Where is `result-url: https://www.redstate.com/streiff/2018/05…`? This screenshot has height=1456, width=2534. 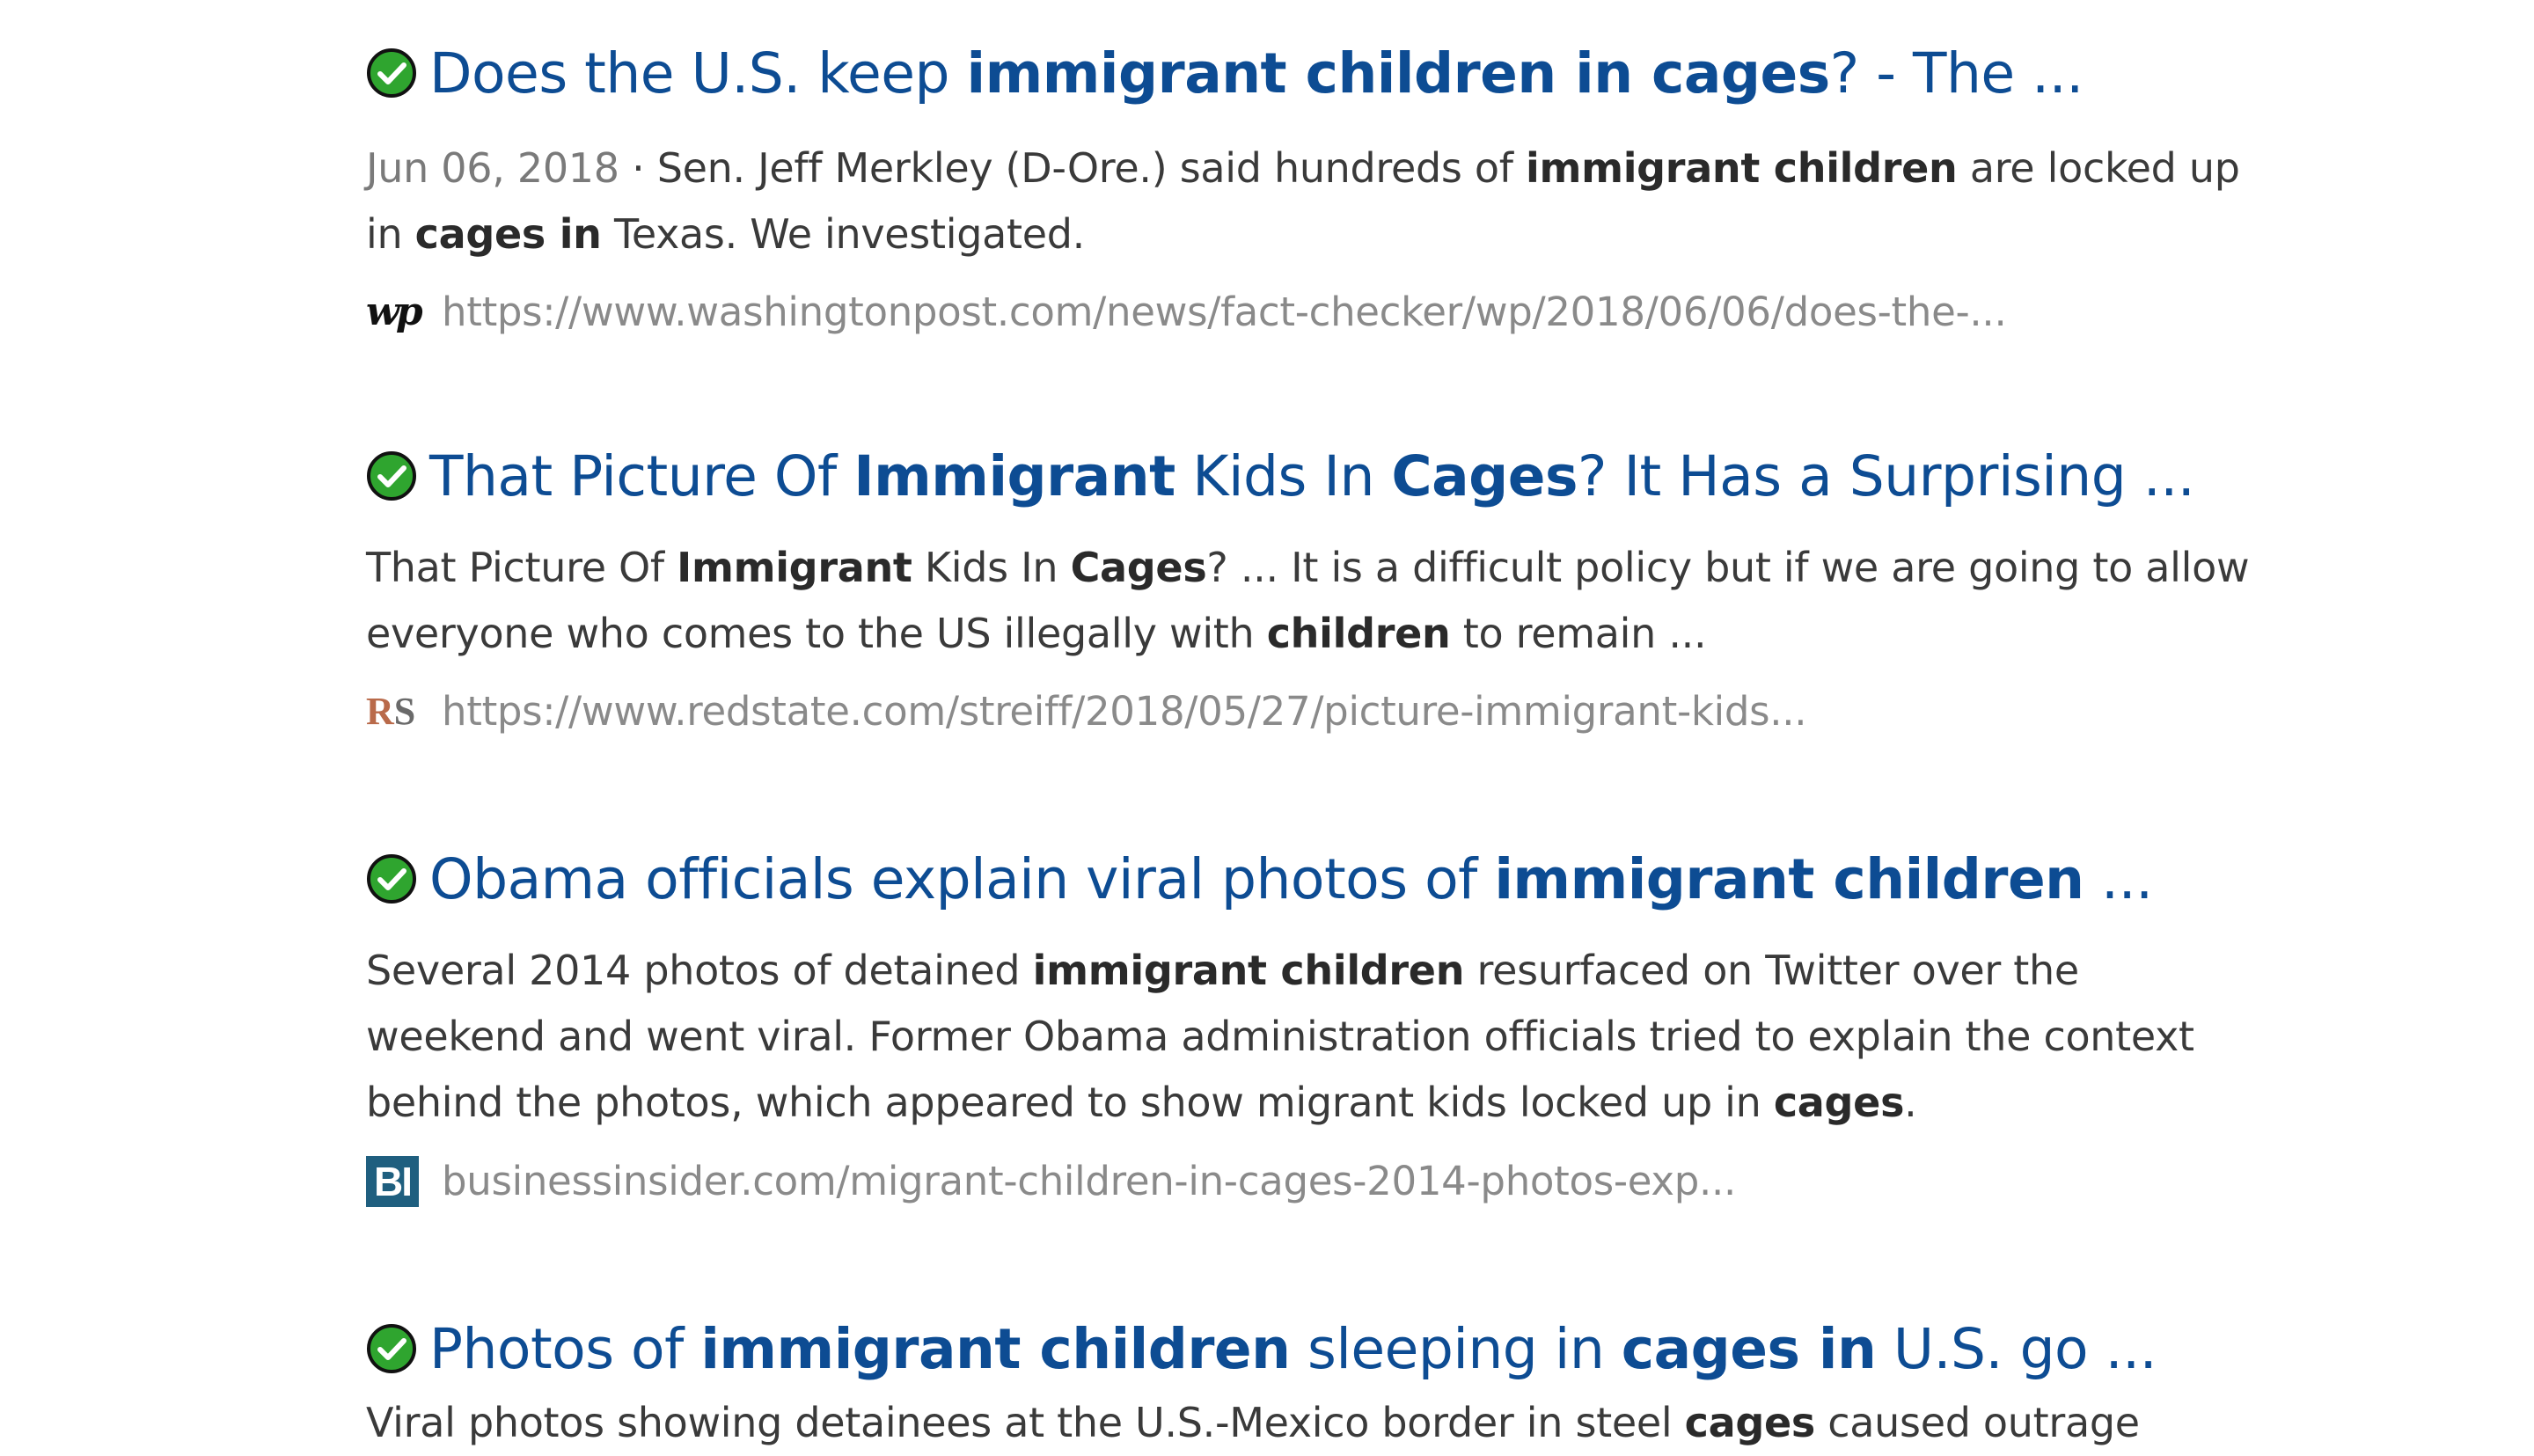
result-url: https://www.redstate.com/streiff/2018/05… is located at coordinates (1124, 712).